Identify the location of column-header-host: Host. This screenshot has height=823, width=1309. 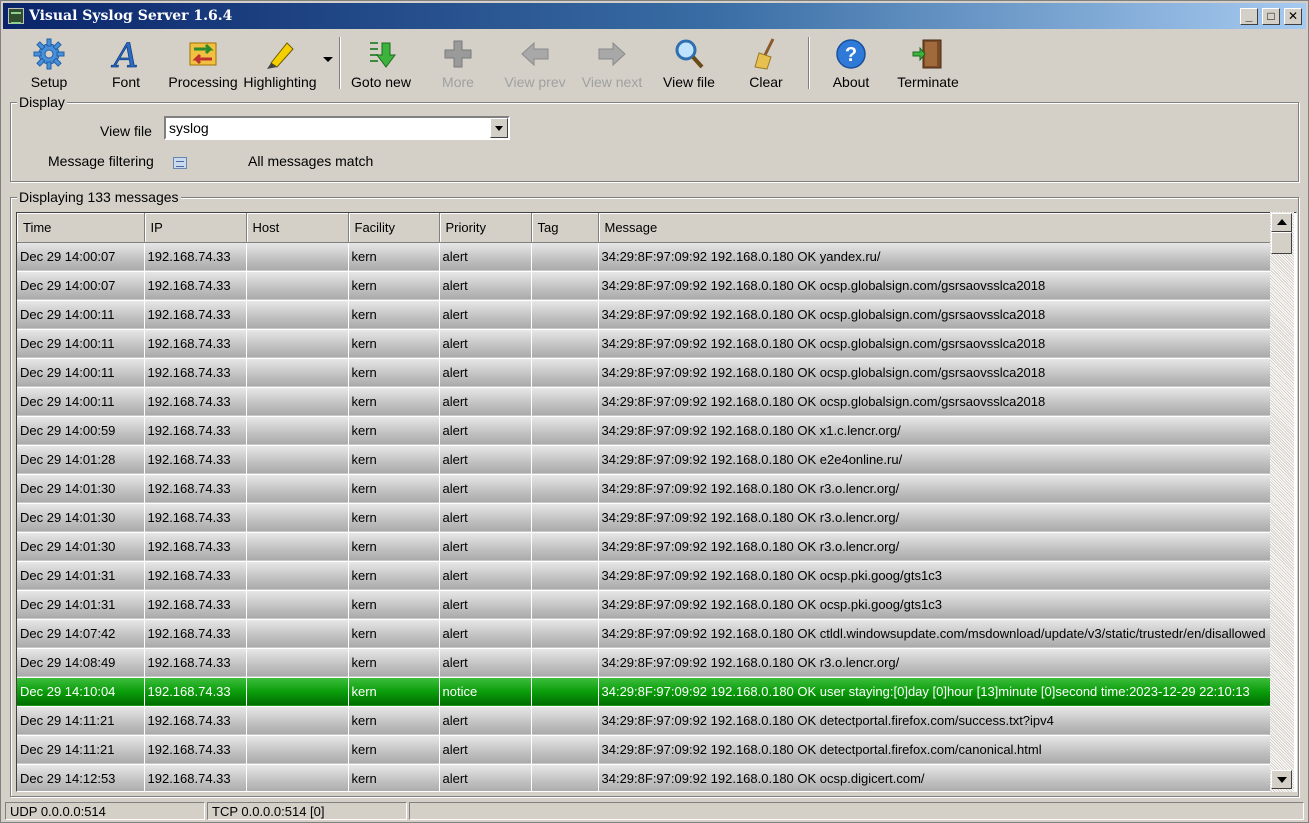
(297, 228).